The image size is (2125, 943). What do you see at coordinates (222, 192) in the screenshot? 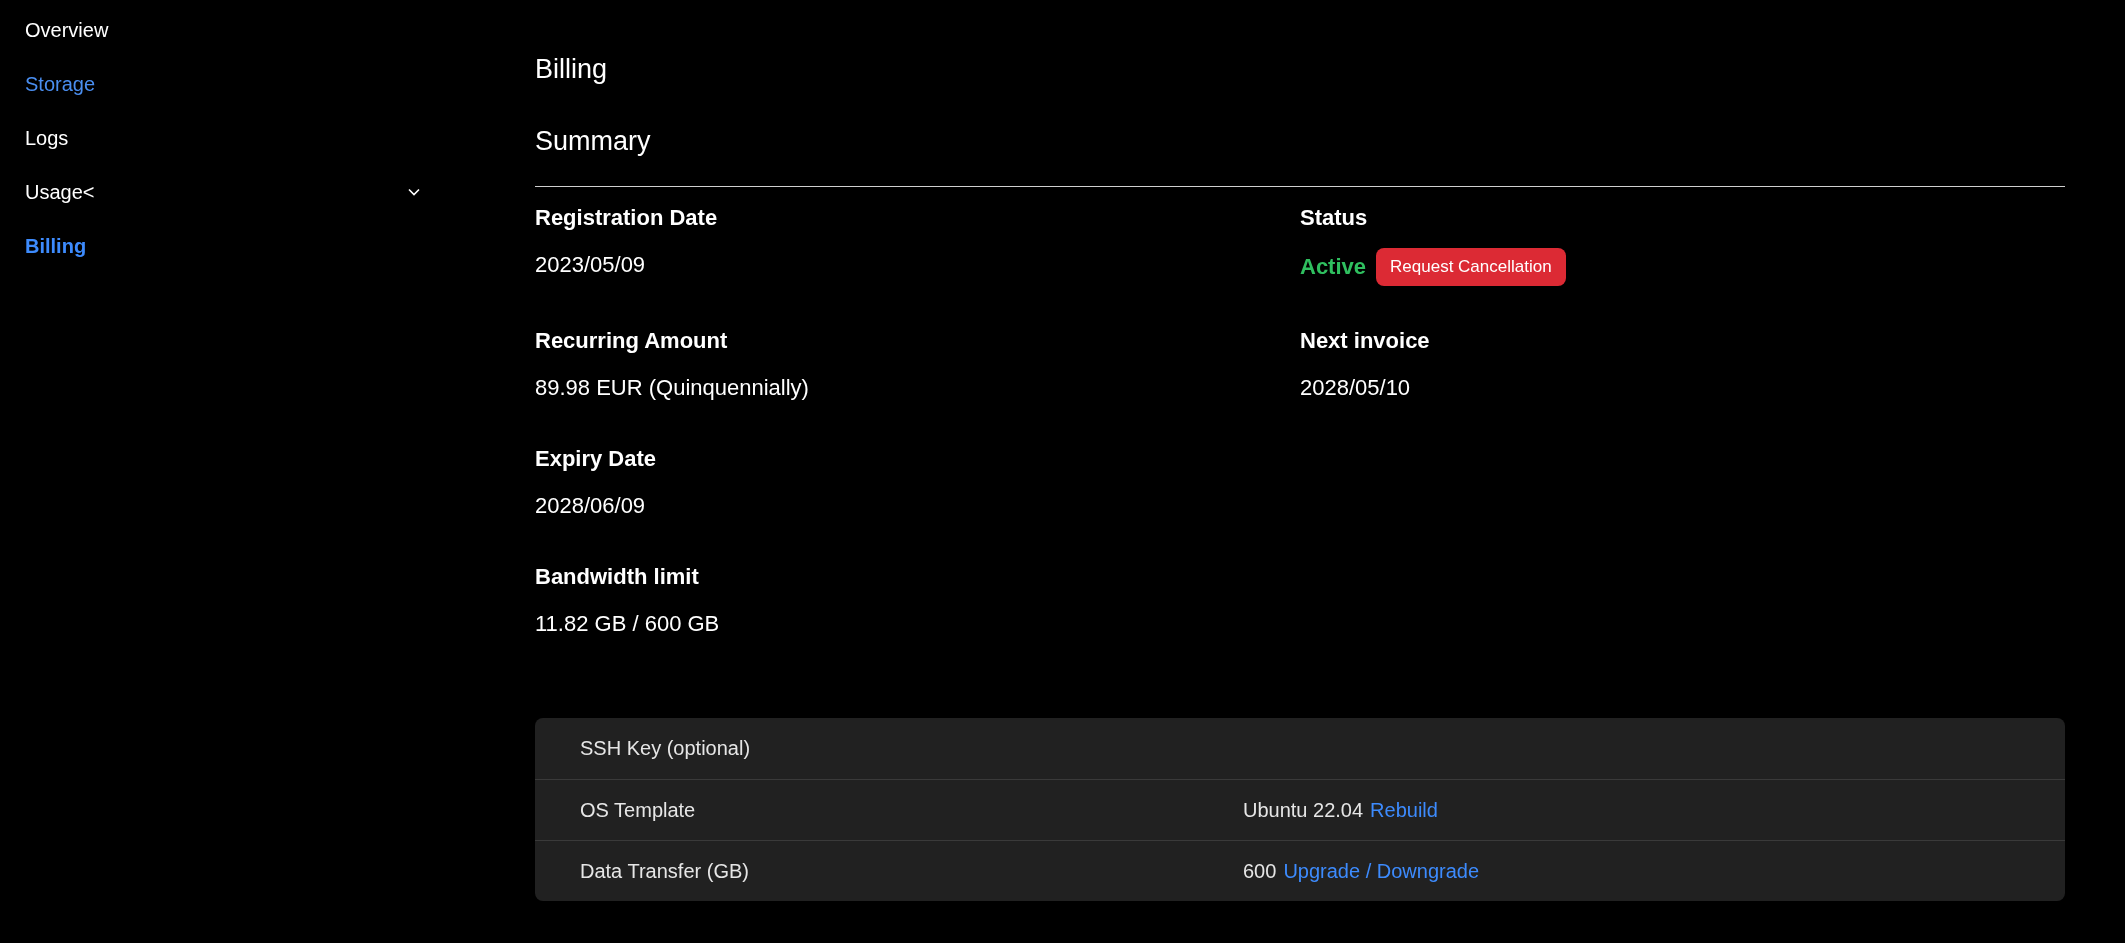
I see `sidebar-item: Usage<` at bounding box center [222, 192].